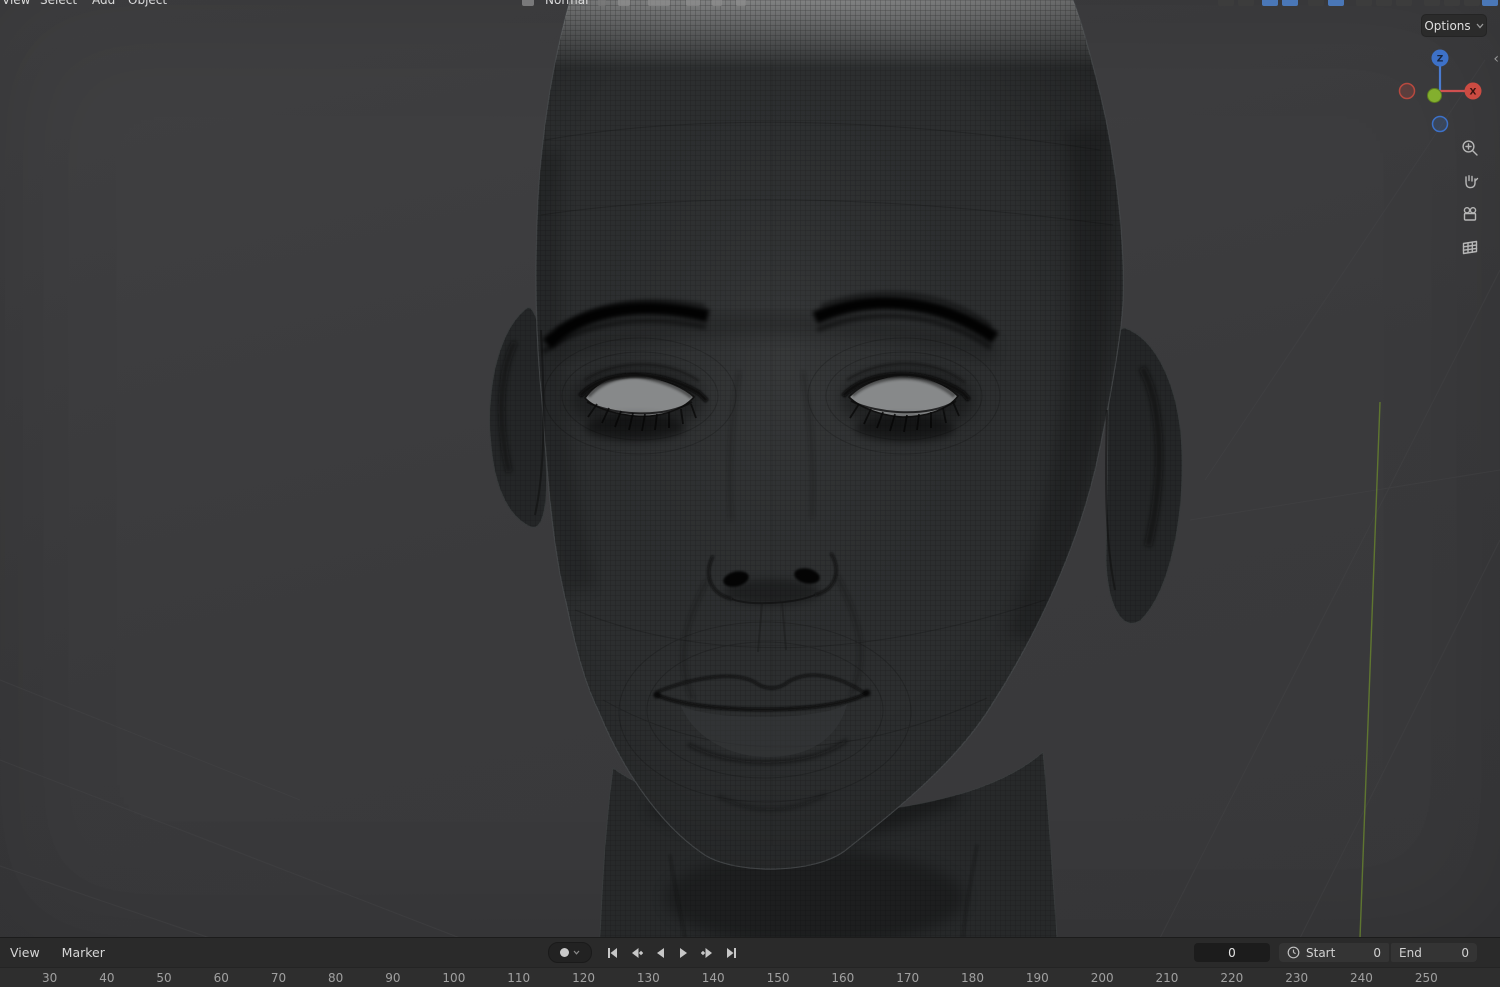 This screenshot has height=987, width=1500. Describe the element at coordinates (1246, 3) in the screenshot. I see `show-overlays-icon` at that location.